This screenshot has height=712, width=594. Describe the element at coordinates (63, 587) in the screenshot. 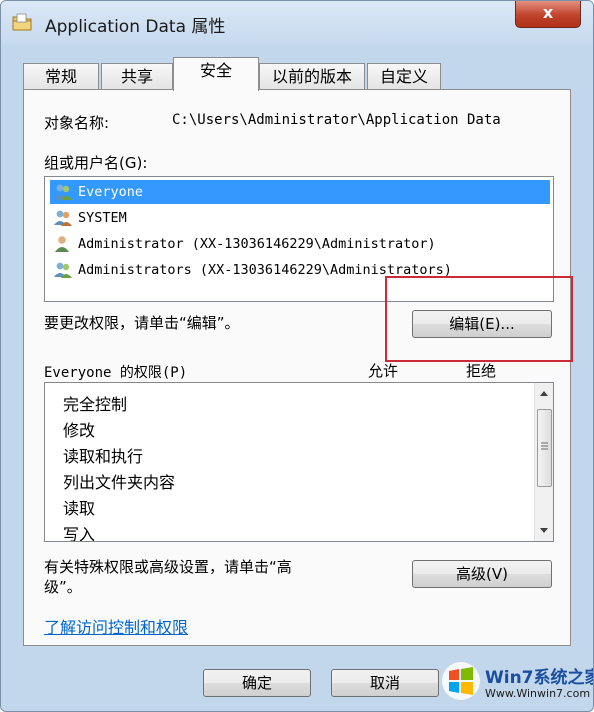

I see `advanced-hint-line2: 级”。` at that location.